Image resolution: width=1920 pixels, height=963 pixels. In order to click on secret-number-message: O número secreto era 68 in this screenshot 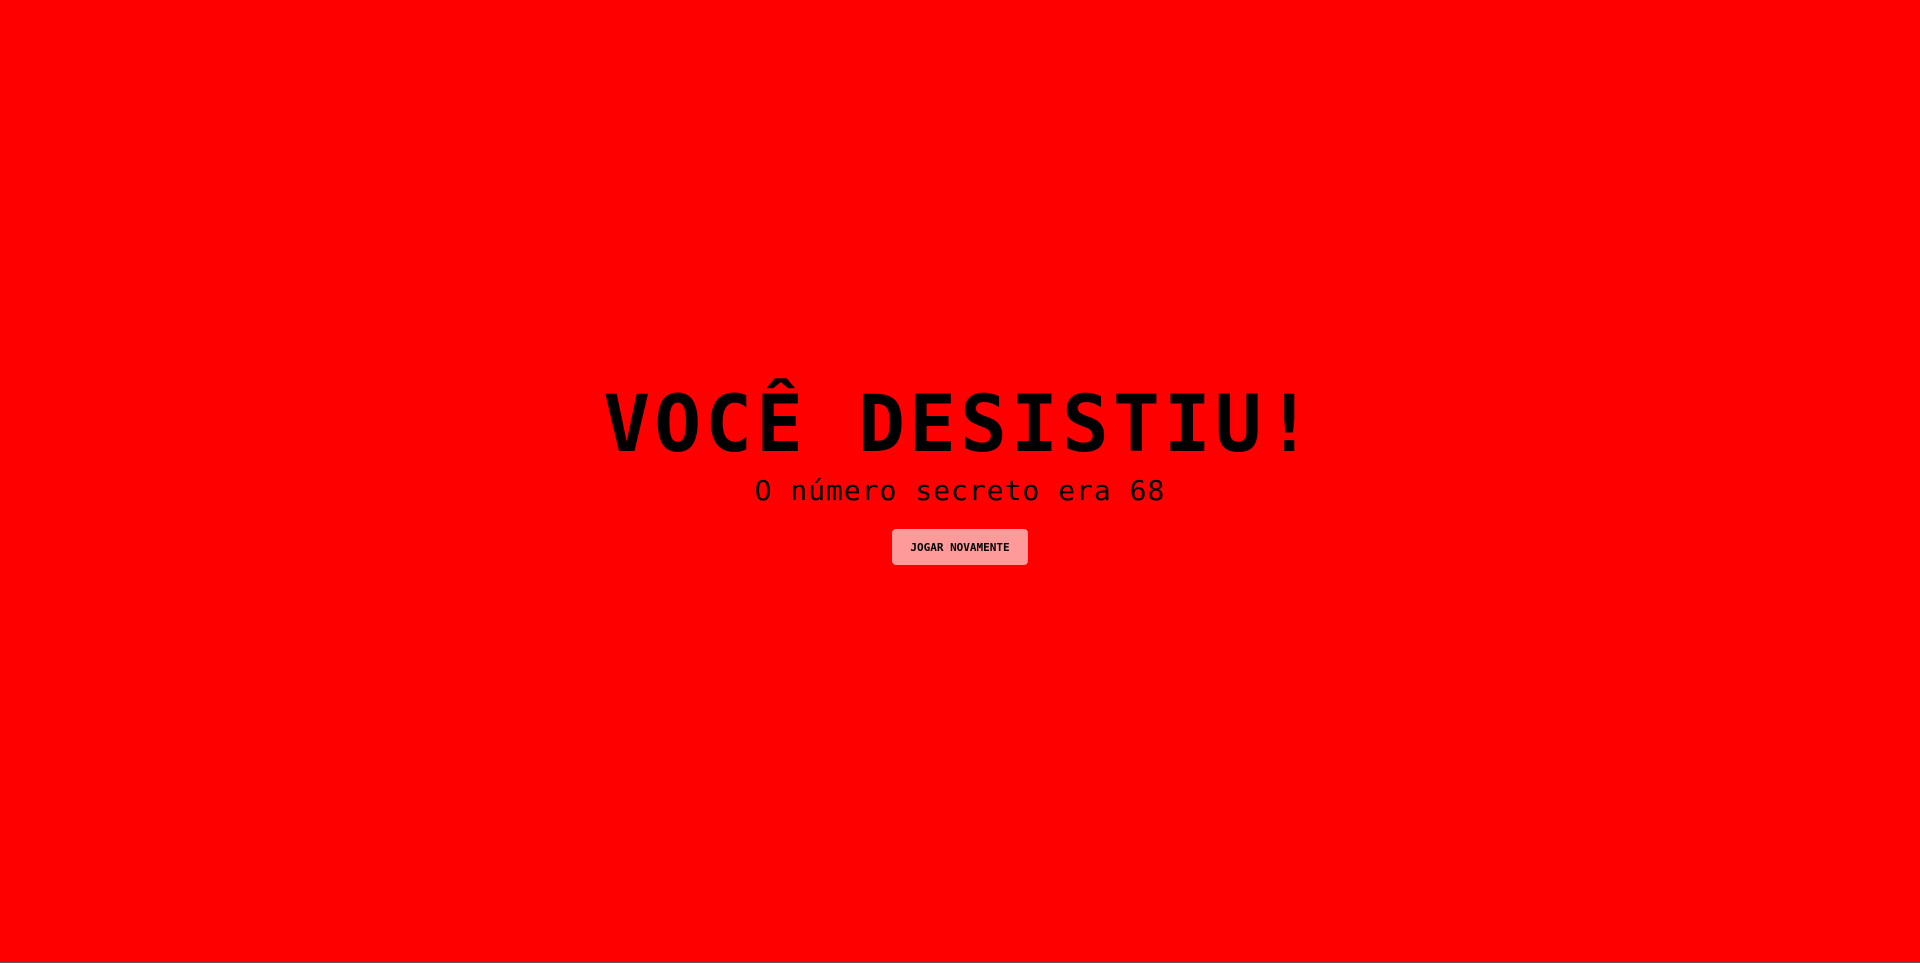, I will do `click(960, 490)`.